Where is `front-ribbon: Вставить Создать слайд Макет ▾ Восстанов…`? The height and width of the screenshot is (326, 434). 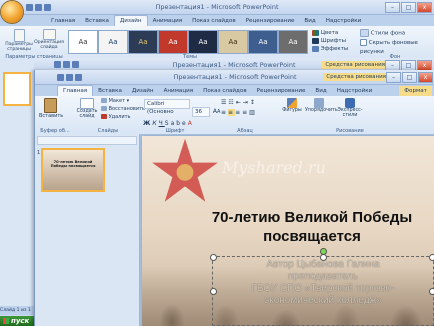 front-ribbon: Вставить Создать слайд Макет ▾ Восстанов… is located at coordinates (234, 115).